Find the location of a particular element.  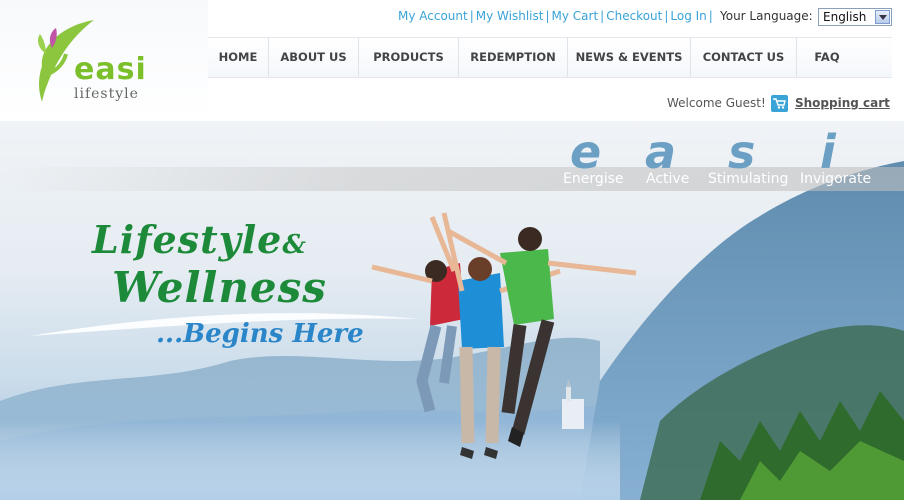

language-label: Your Language: is located at coordinates (766, 16).